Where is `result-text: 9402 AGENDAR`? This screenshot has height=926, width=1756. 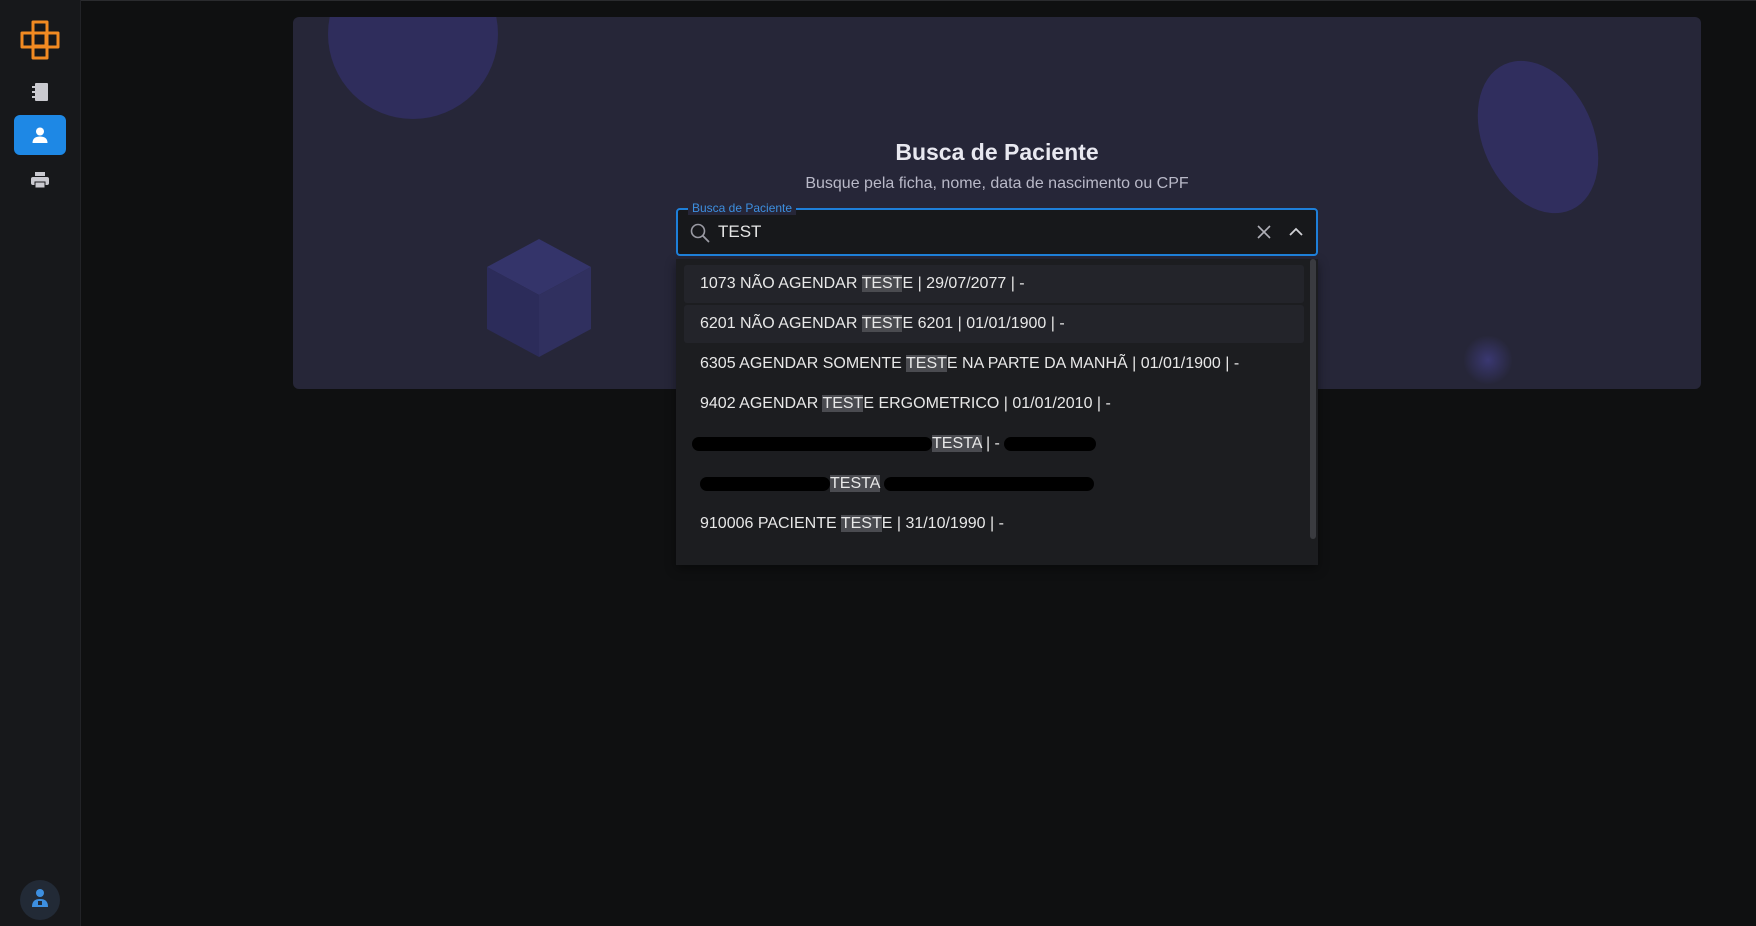 result-text: 9402 AGENDAR is located at coordinates (761, 403).